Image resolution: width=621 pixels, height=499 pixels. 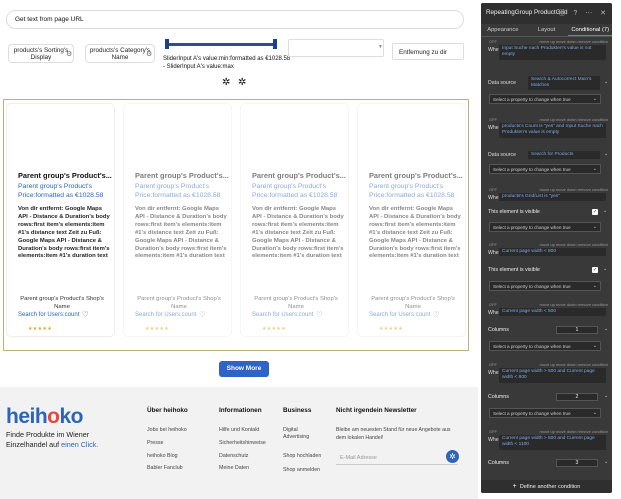 What do you see at coordinates (155, 443) in the screenshot?
I see `footer-link: Presse` at bounding box center [155, 443].